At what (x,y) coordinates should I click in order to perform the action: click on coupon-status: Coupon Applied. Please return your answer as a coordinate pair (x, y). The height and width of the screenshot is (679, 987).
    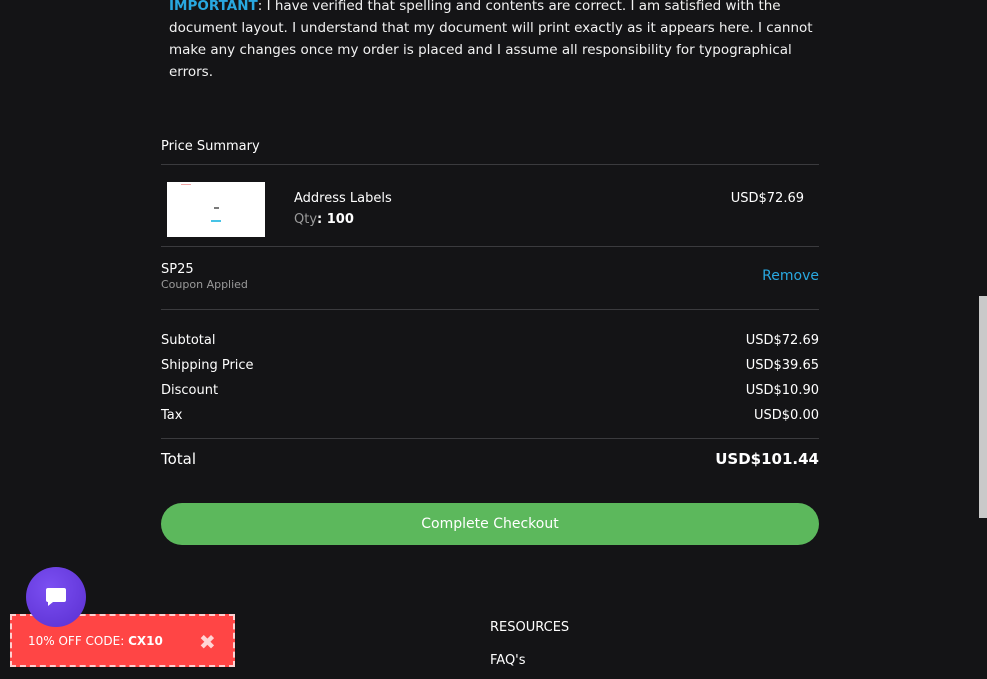
    Looking at the image, I should click on (204, 284).